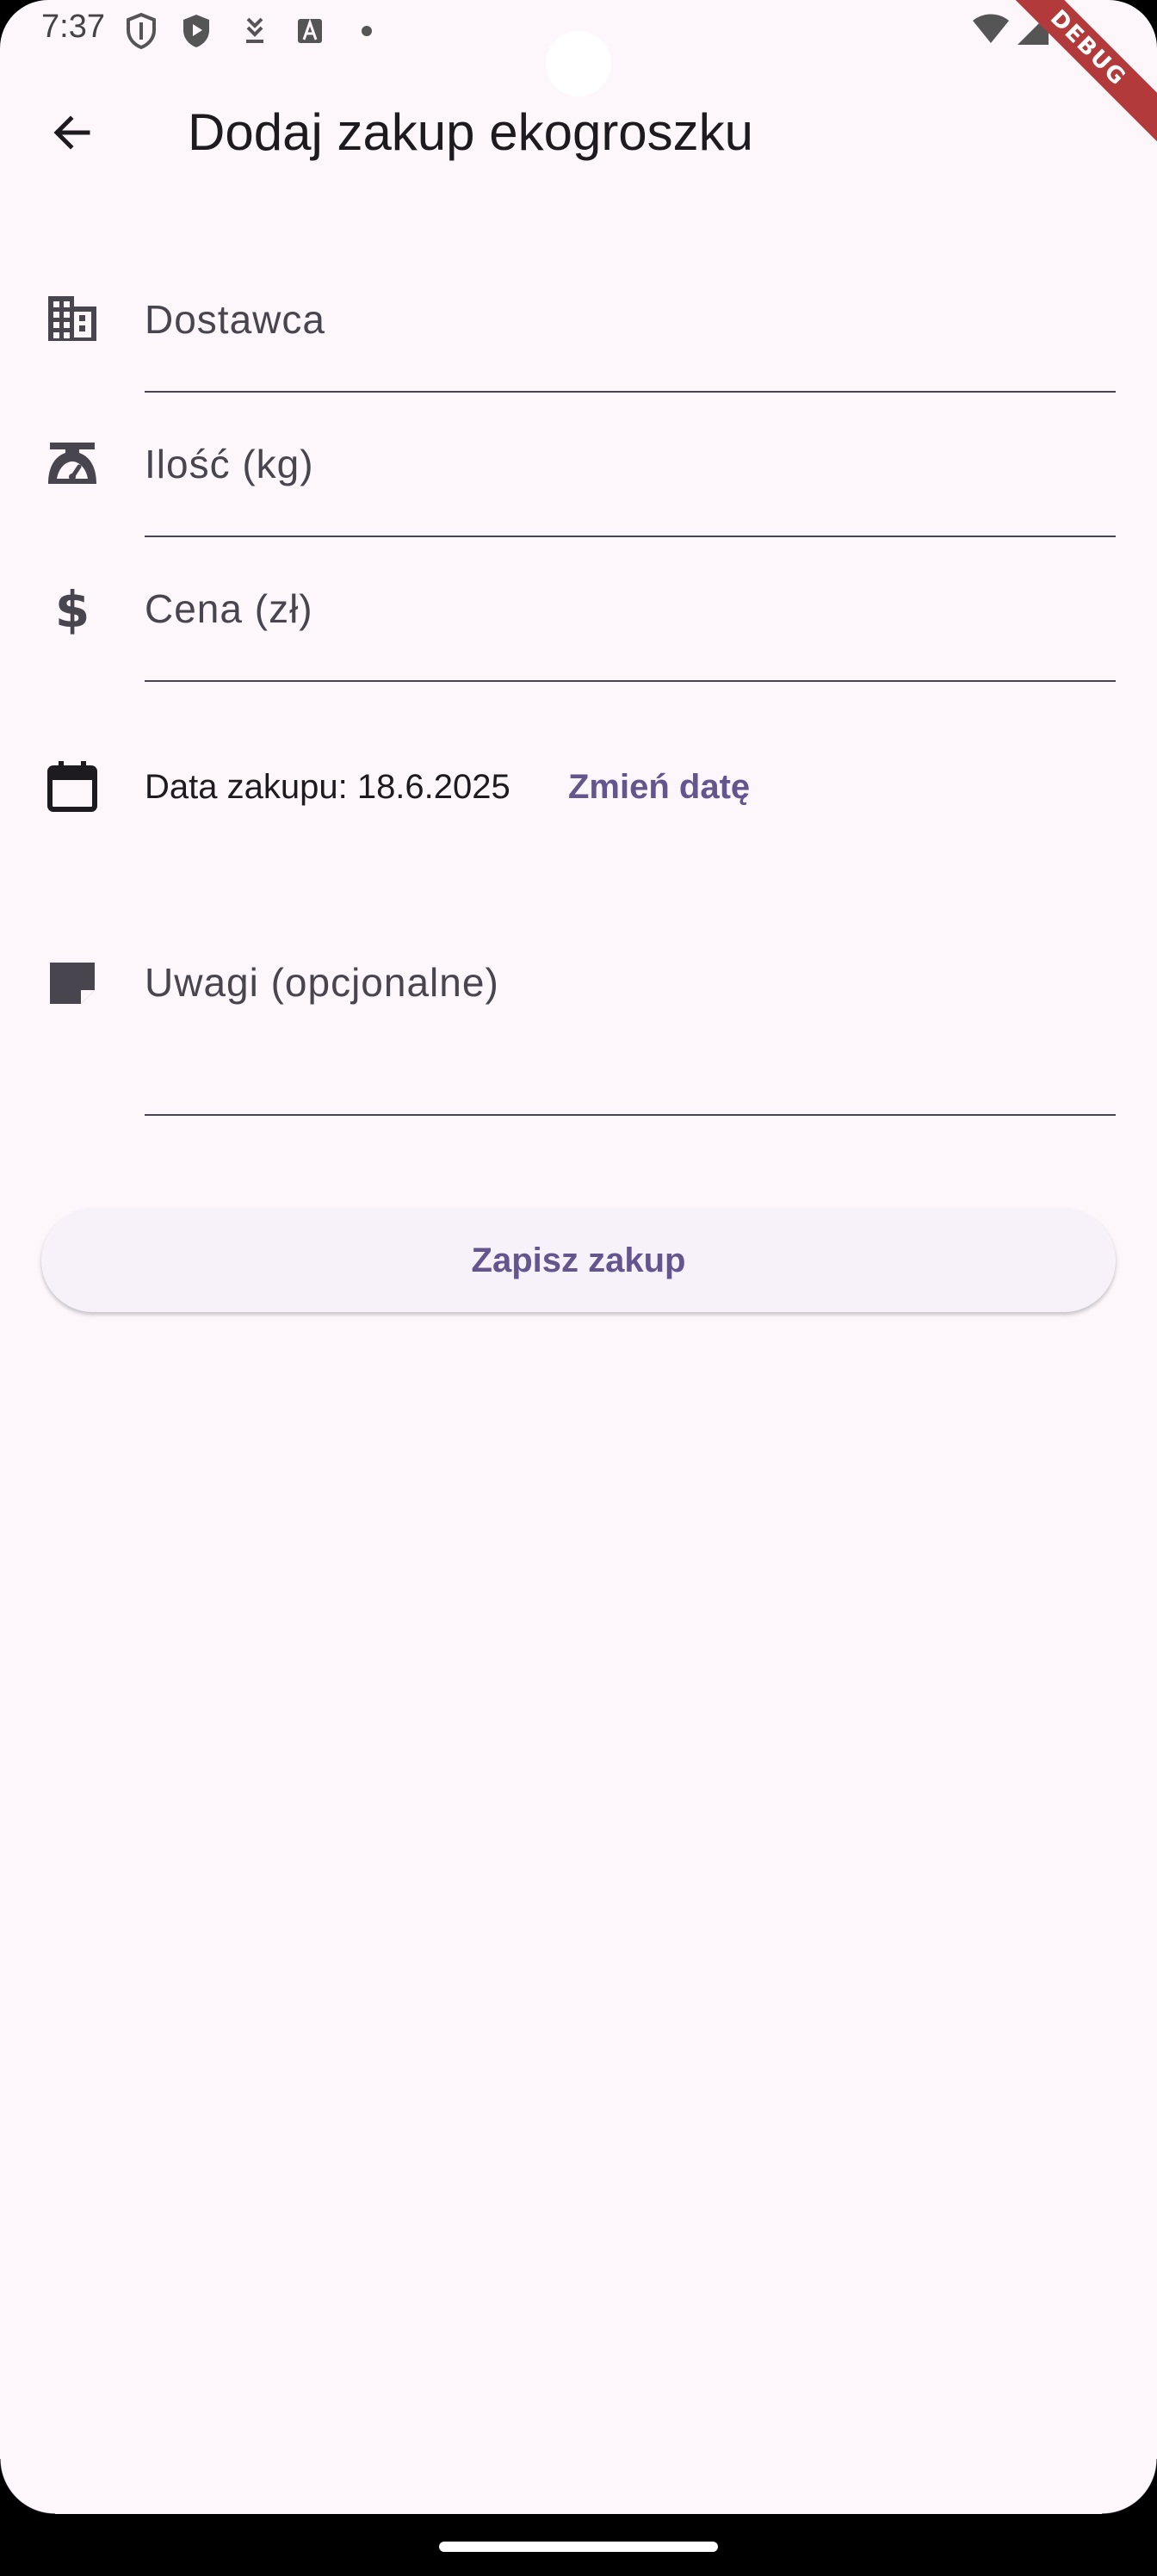 This screenshot has height=2576, width=1157. Describe the element at coordinates (659, 787) in the screenshot. I see `change-date-button: Zmień datę` at that location.